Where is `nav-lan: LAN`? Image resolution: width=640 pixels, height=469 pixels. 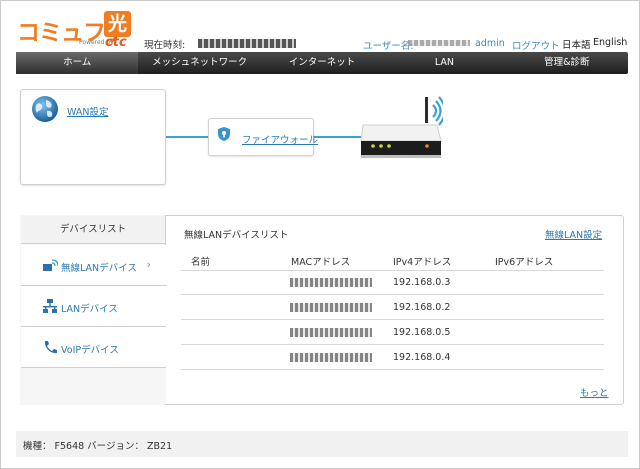 nav-lan: LAN is located at coordinates (444, 63).